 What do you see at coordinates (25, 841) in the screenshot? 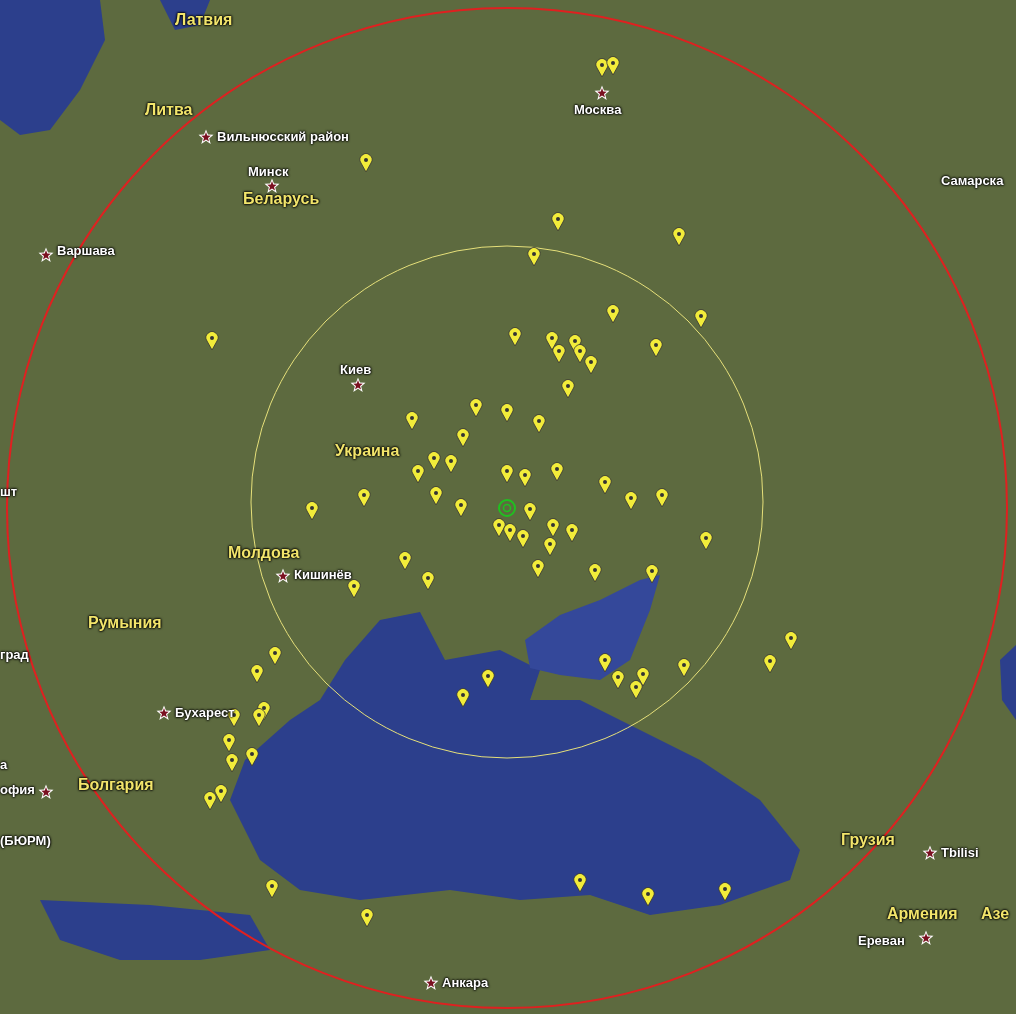
I see `city-label: (БЮРМ)` at bounding box center [25, 841].